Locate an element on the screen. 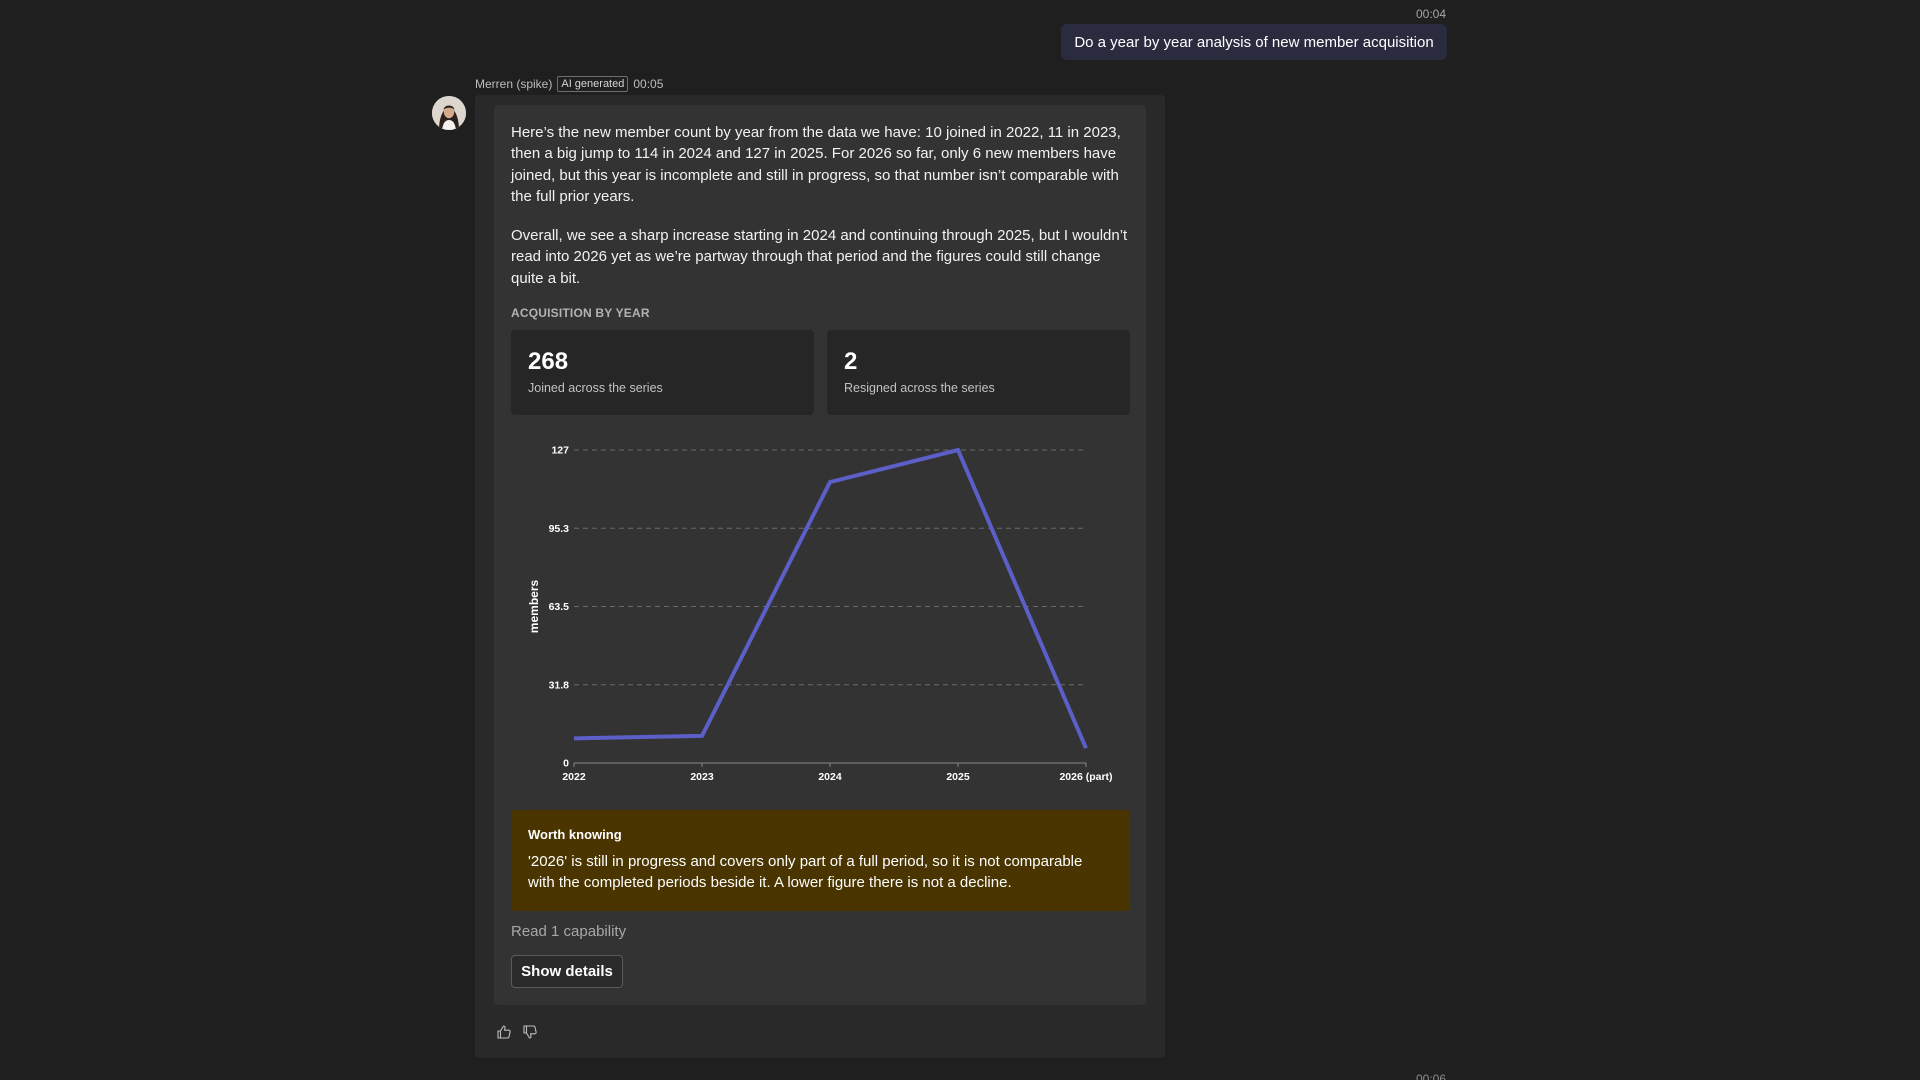 Image resolution: width=1920 pixels, height=1080 pixels. series-line-new-members is located at coordinates (830, 598).